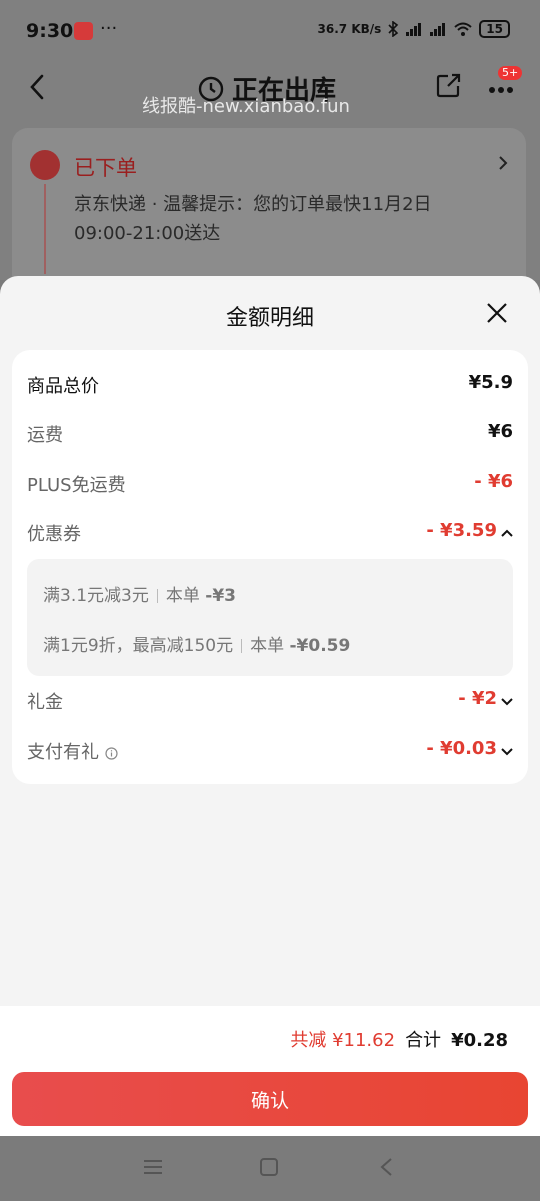 The height and width of the screenshot is (1201, 540). I want to click on total-label: 合计, so click(423, 1040).